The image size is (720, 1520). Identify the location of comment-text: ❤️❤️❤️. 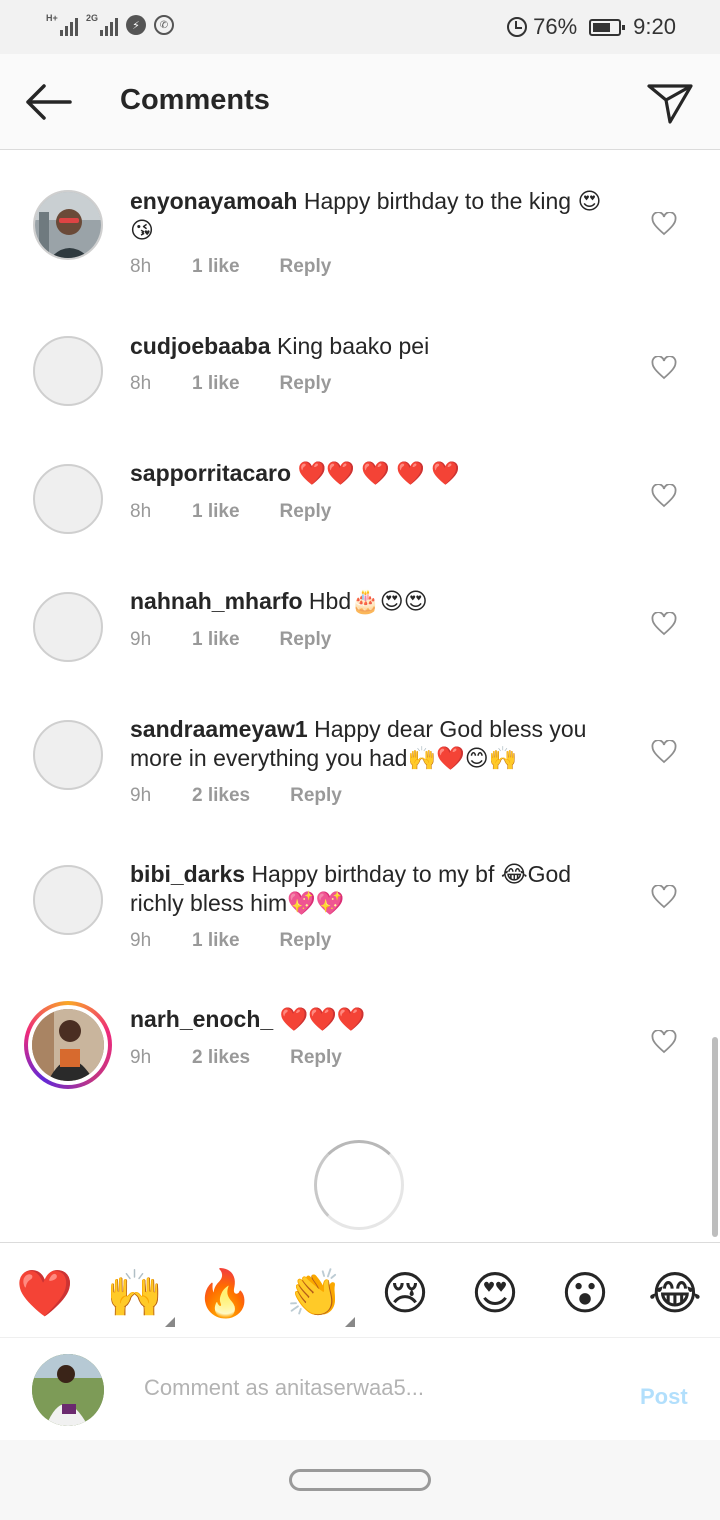
(322, 1019).